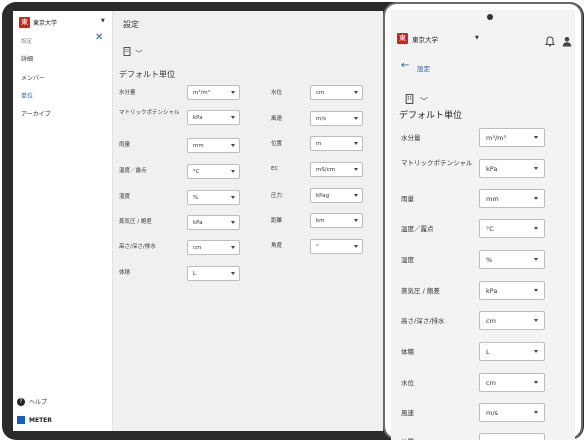 The height and width of the screenshot is (444, 587). What do you see at coordinates (336, 195) in the screenshot?
I see `unit-select: kPag` at bounding box center [336, 195].